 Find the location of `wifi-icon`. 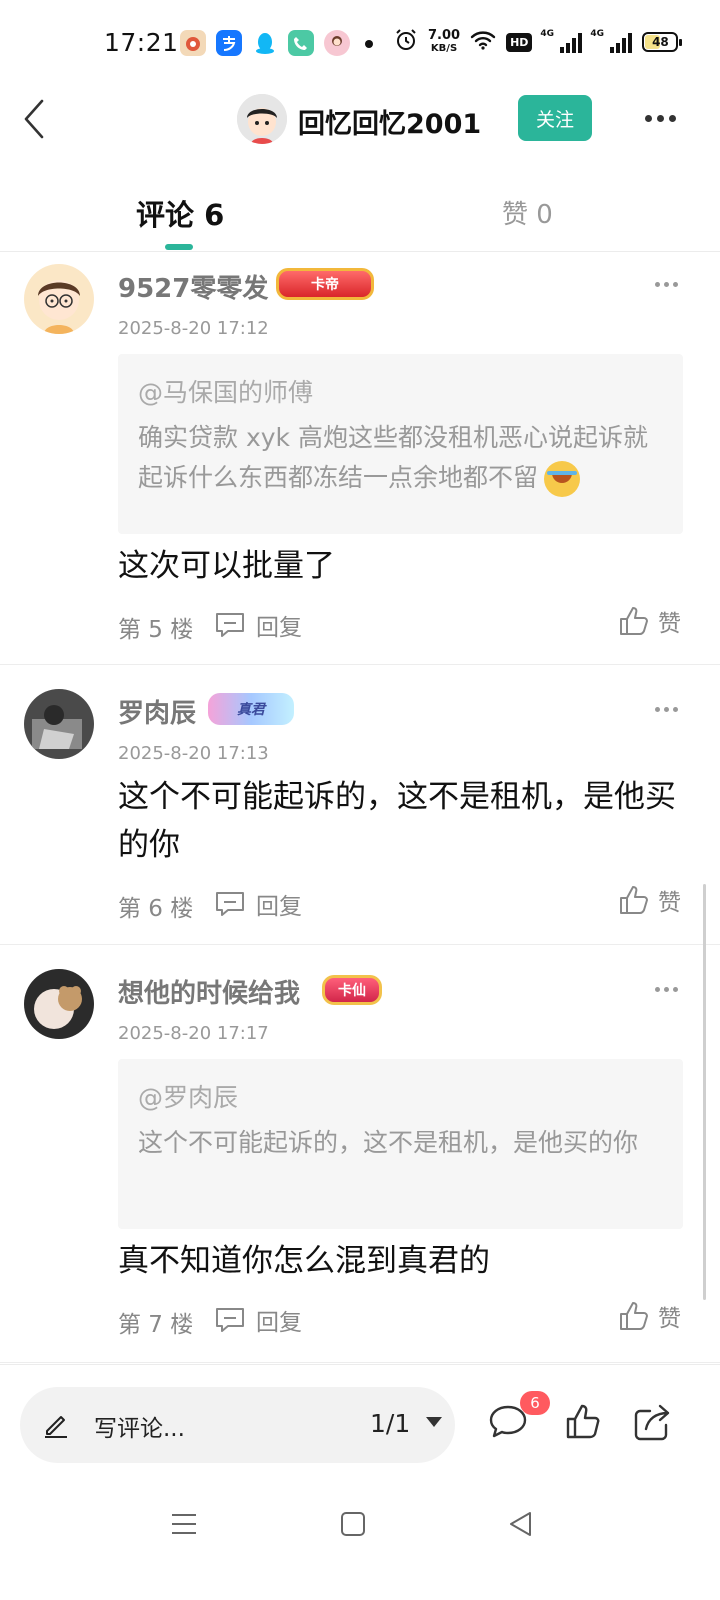

wifi-icon is located at coordinates (483, 42).